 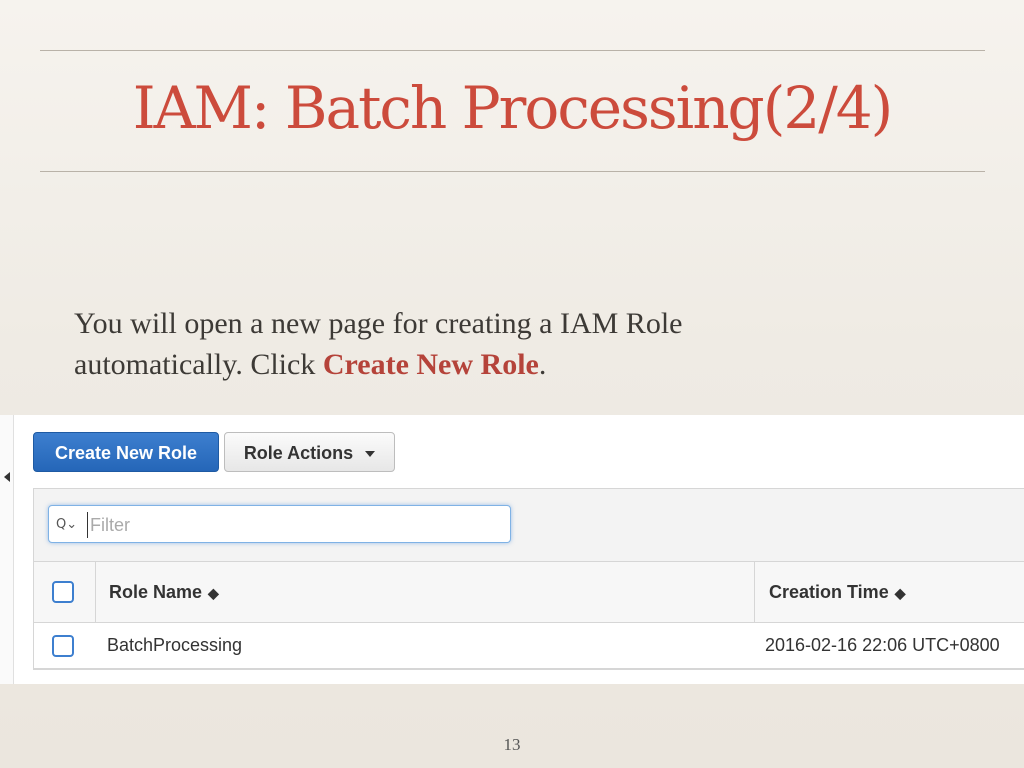 I want to click on filter-bar: Q⌄, so click(x=529, y=525).